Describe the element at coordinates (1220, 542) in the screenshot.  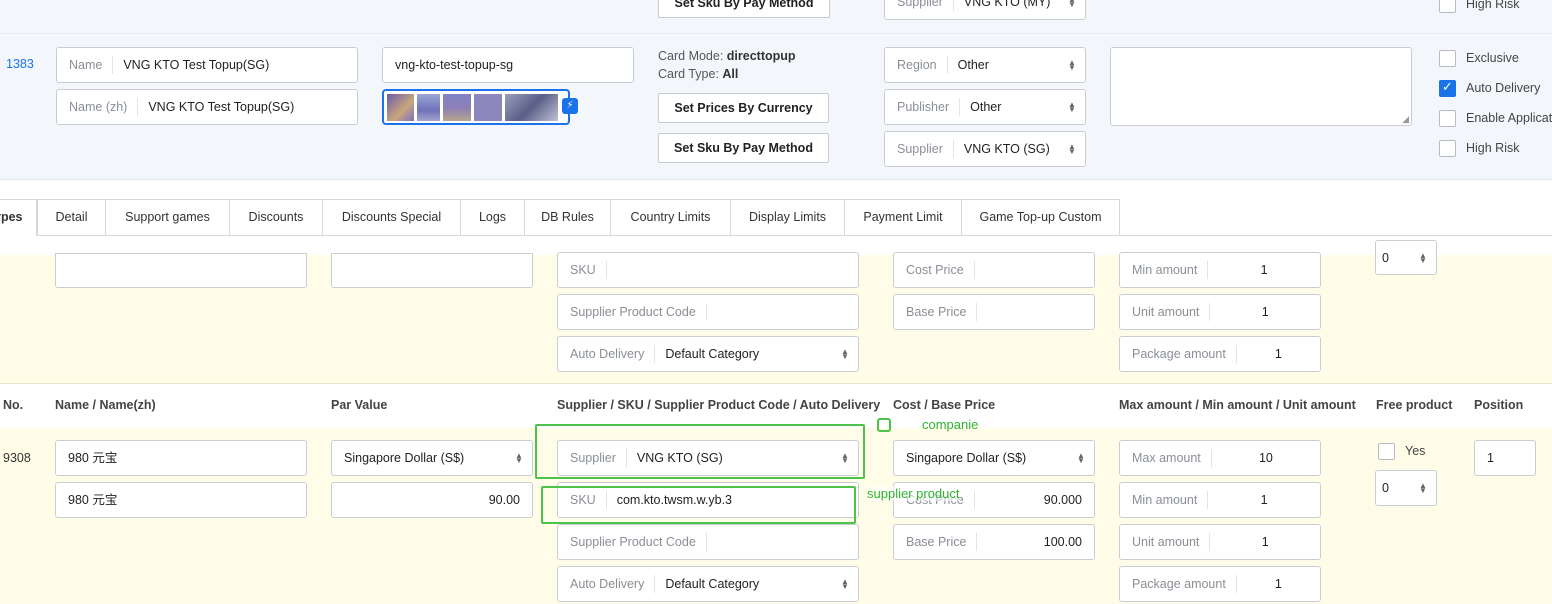
I see `unit-amount-field-row2: Unit amount 1` at that location.